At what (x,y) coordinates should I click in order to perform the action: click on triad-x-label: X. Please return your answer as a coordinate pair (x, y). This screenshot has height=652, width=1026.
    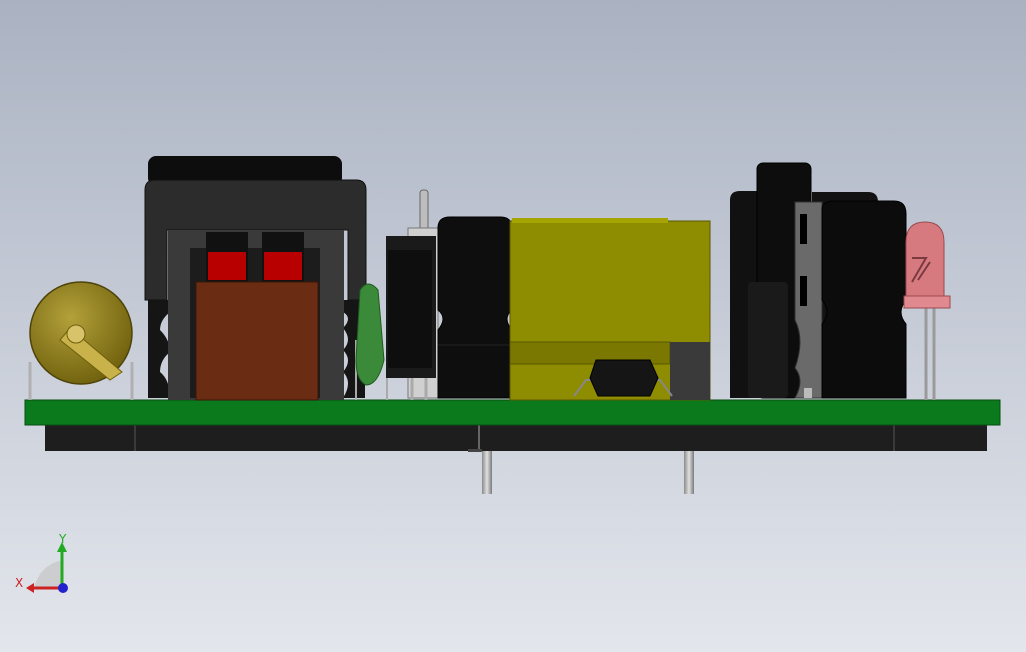
    Looking at the image, I should click on (19, 583).